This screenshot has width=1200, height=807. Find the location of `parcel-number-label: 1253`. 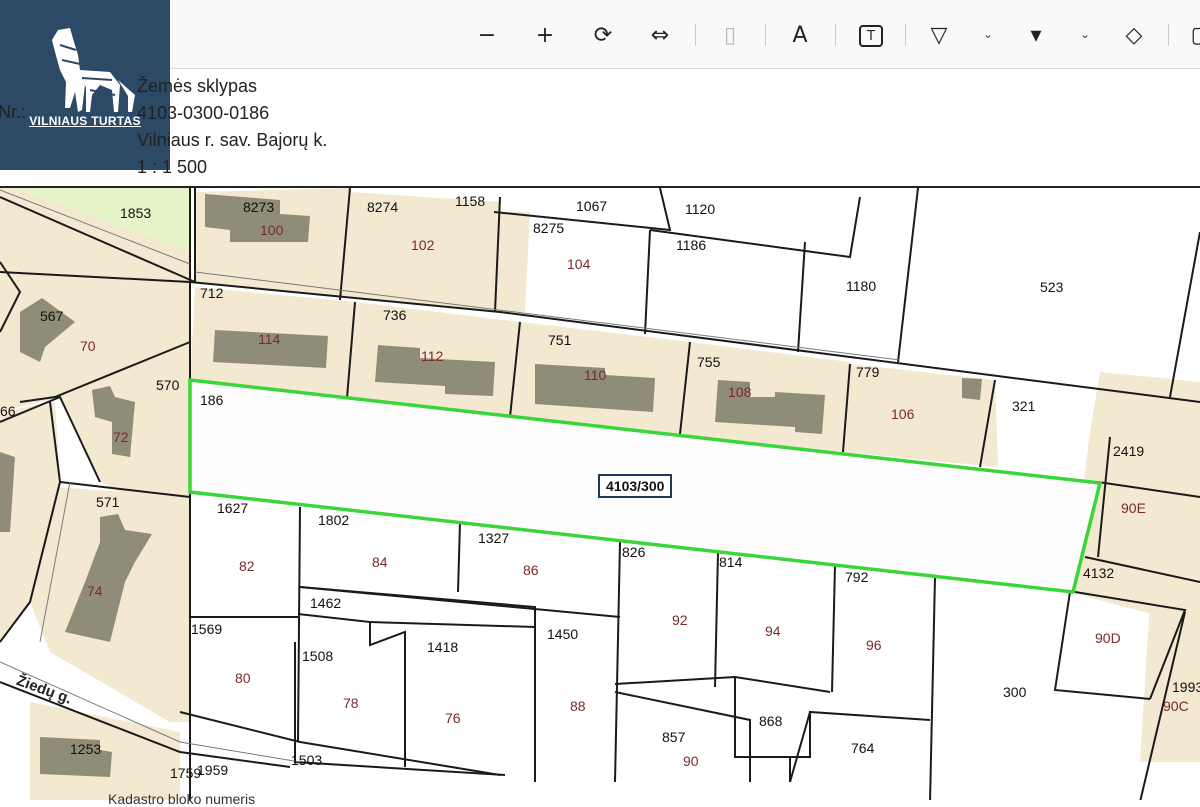

parcel-number-label: 1253 is located at coordinates (86, 749).